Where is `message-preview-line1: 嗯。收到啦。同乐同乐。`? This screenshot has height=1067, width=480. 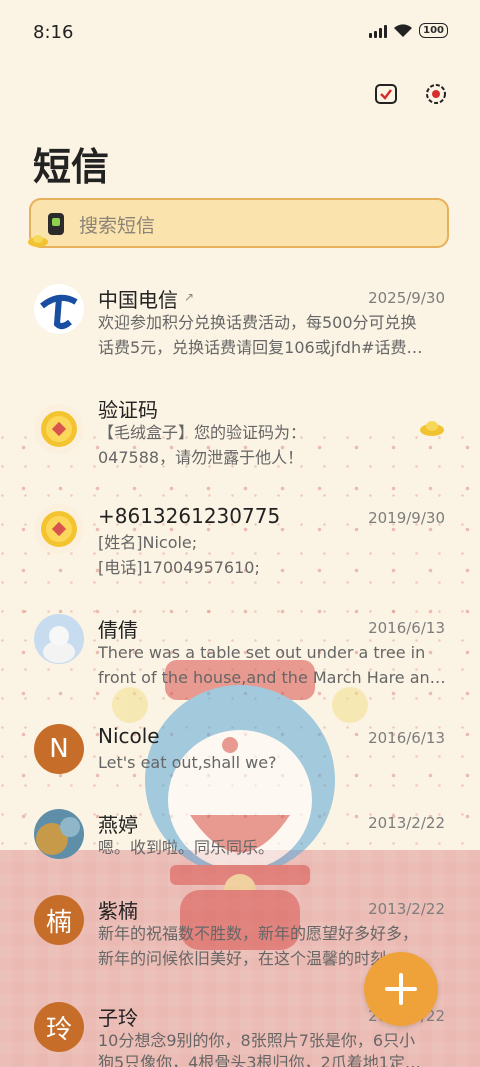 message-preview-line1: 嗯。收到啦。同乐同乐。 is located at coordinates (186, 847).